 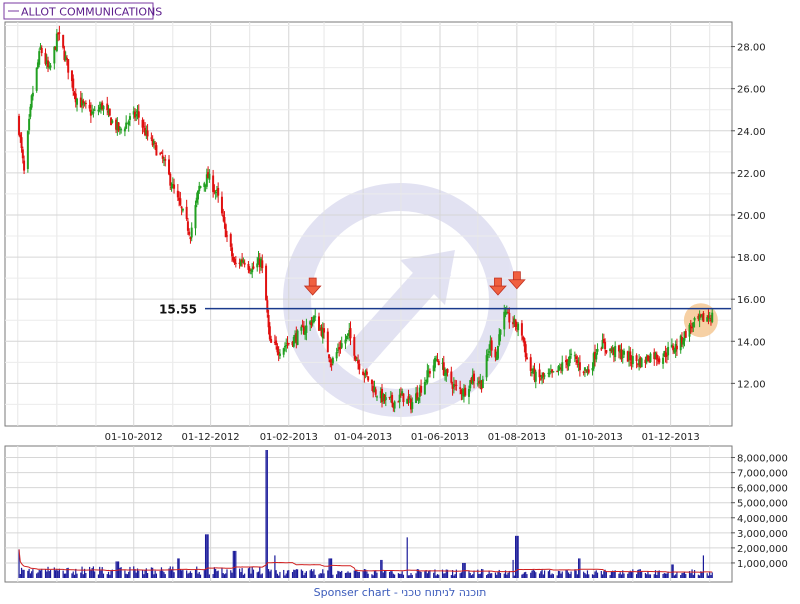 I want to click on price-tick-label: 22.00, so click(x=751, y=174).